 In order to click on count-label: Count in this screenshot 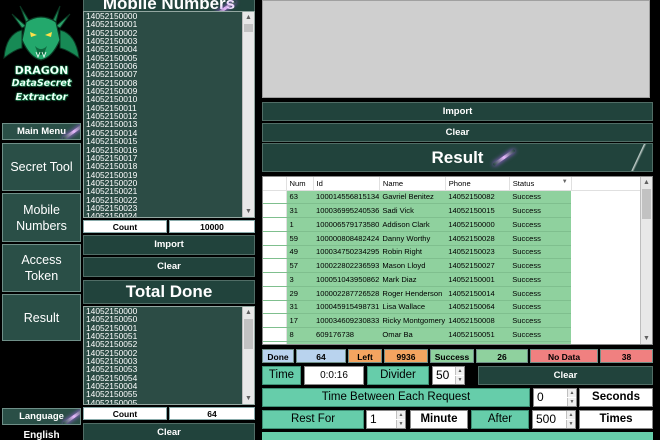, I will do `click(125, 413)`.